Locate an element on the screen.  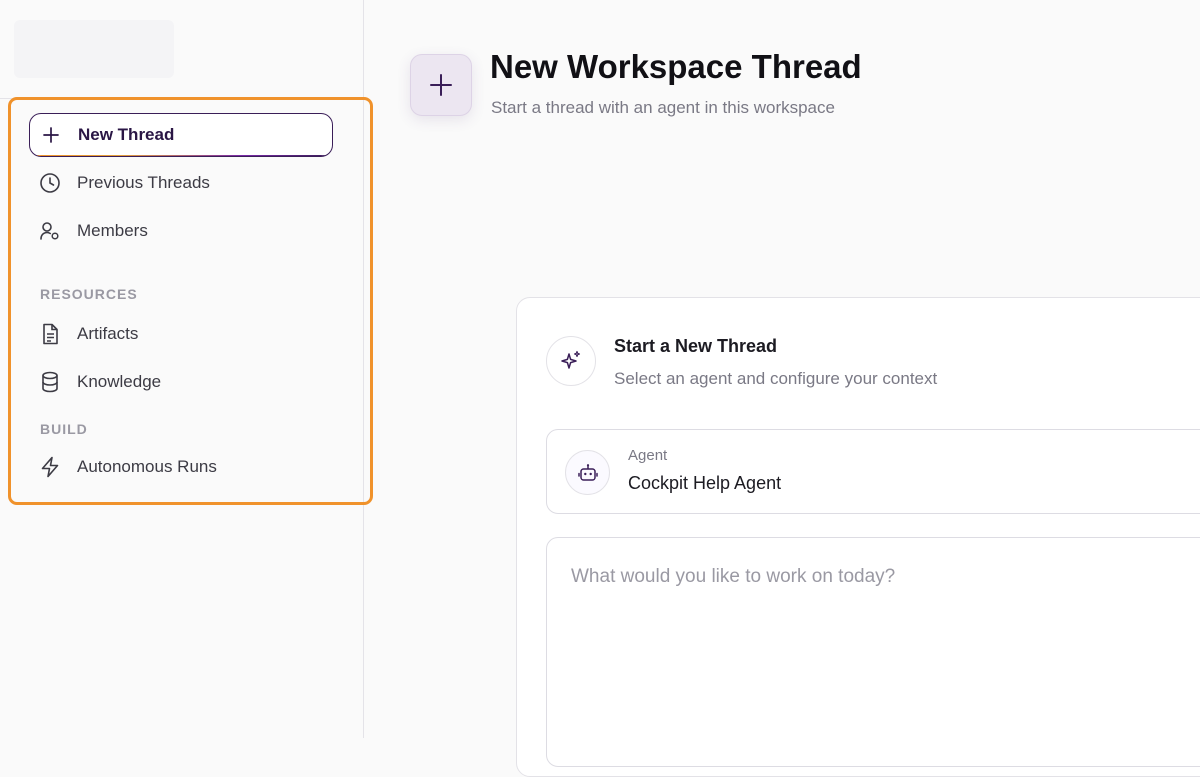
new-thread-icon-button is located at coordinates (441, 85).